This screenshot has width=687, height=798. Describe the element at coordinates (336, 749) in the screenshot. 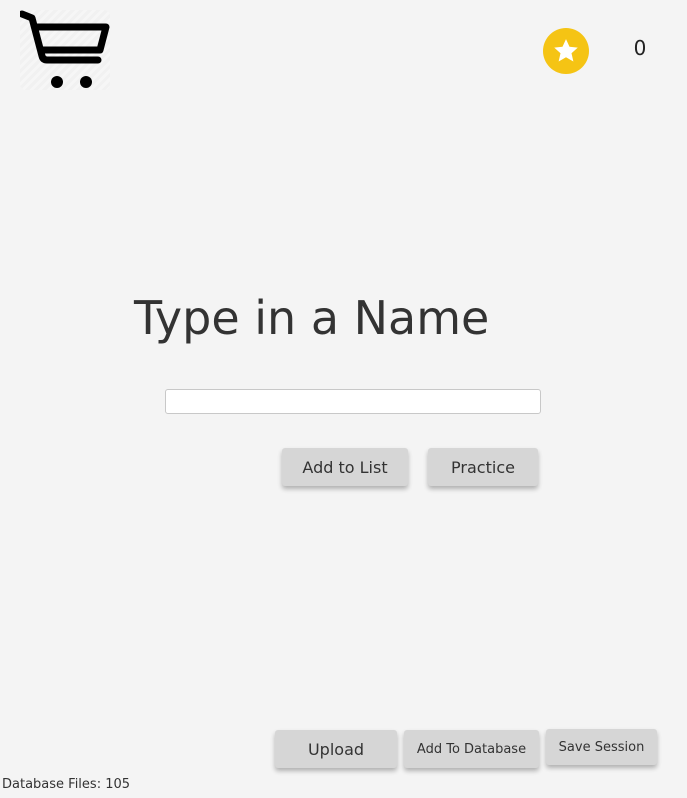

I see `upload-button: Upload` at that location.